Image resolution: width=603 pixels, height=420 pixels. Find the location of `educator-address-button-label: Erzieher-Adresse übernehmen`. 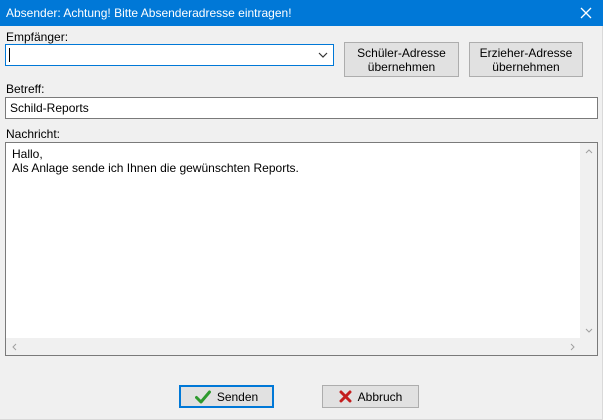

educator-address-button-label: Erzieher-Adresse übernehmen is located at coordinates (526, 59).